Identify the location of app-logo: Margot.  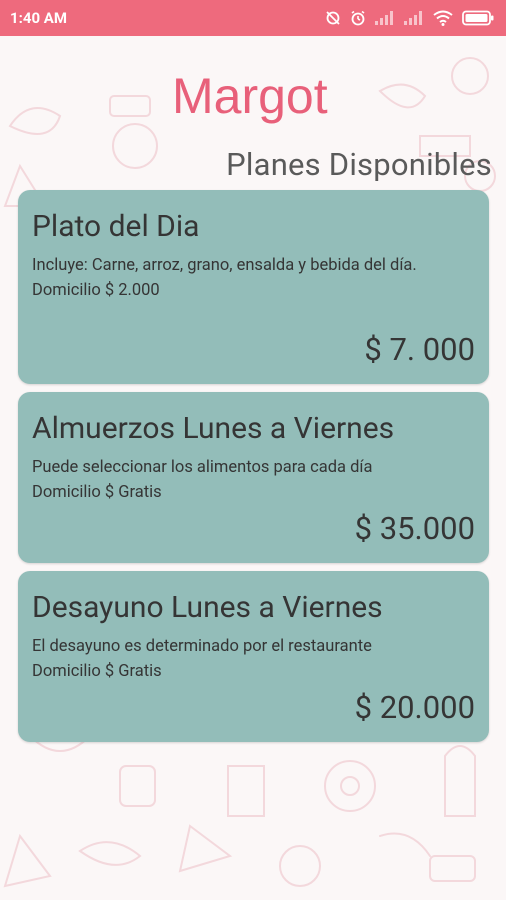
(250, 96).